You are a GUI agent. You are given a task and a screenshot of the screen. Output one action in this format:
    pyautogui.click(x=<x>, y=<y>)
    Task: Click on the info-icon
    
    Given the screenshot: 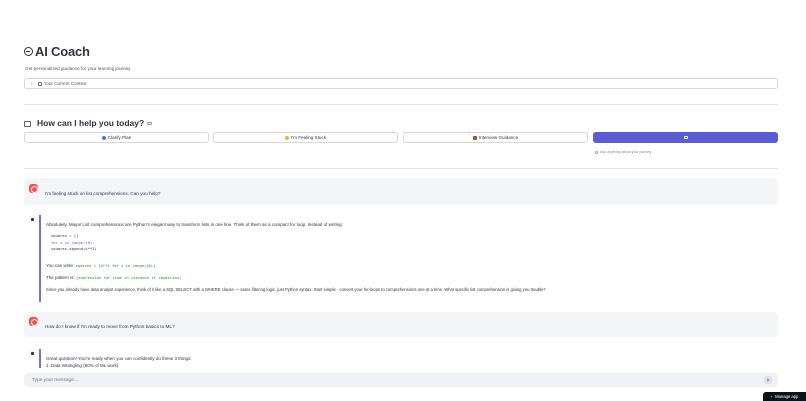 What is the action you would take?
    pyautogui.click(x=596, y=152)
    